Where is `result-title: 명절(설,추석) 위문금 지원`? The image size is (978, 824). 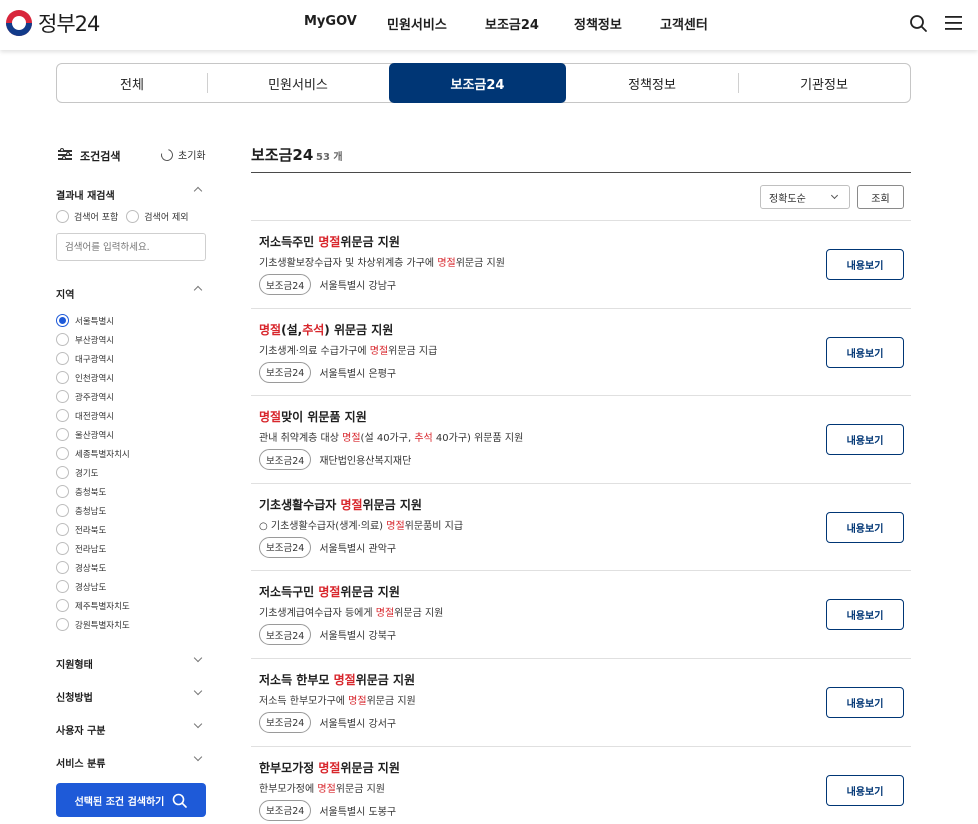 result-title: 명절(설,추석) 위문금 지원 is located at coordinates (326, 329).